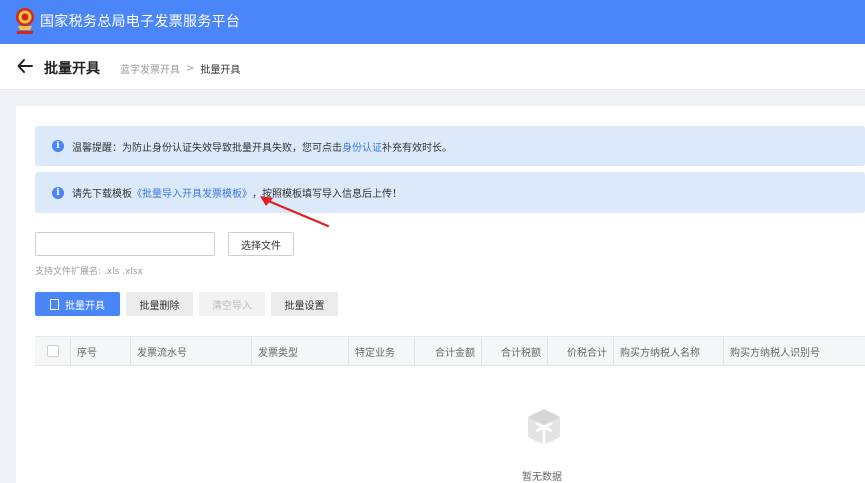 This screenshot has width=865, height=483. I want to click on page-title: 批量开具, so click(72, 69).